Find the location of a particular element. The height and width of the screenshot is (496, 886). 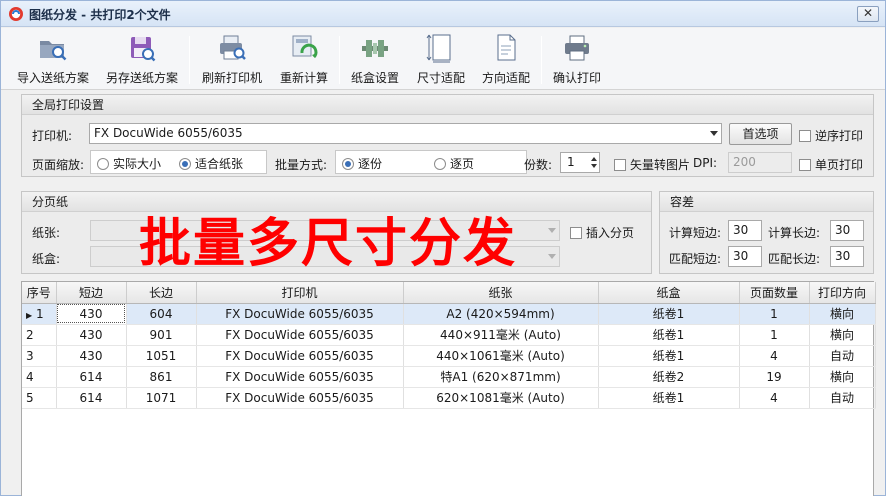

calc-long-field: 30 is located at coordinates (847, 230).